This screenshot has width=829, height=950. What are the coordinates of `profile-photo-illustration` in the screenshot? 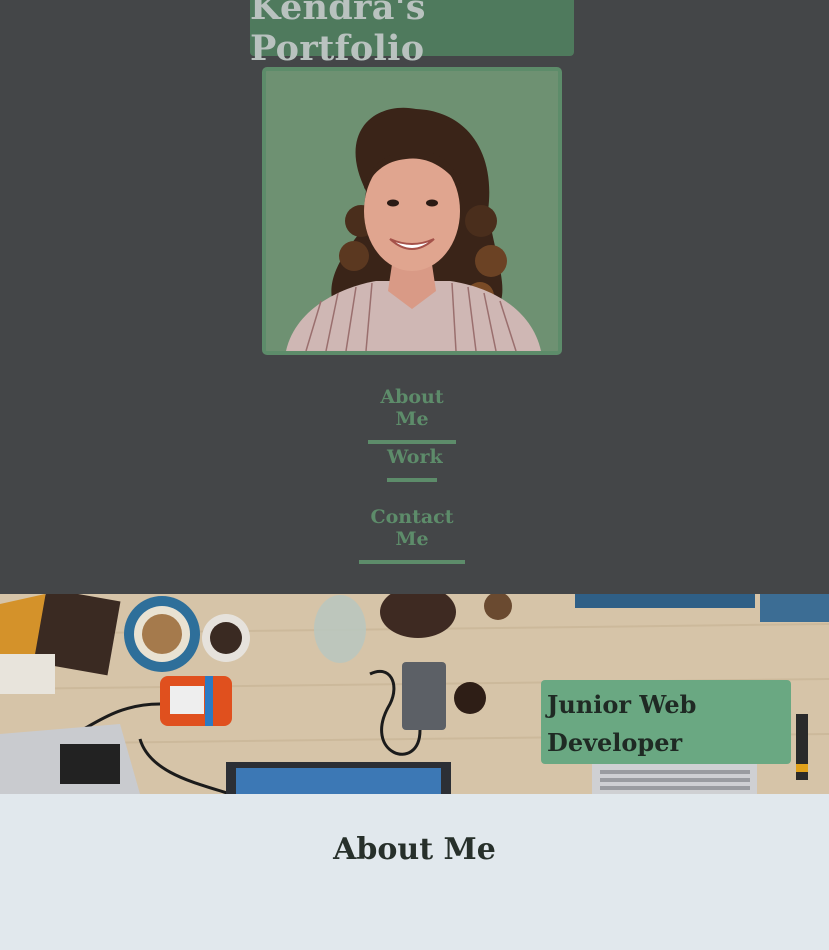 It's located at (412, 211).